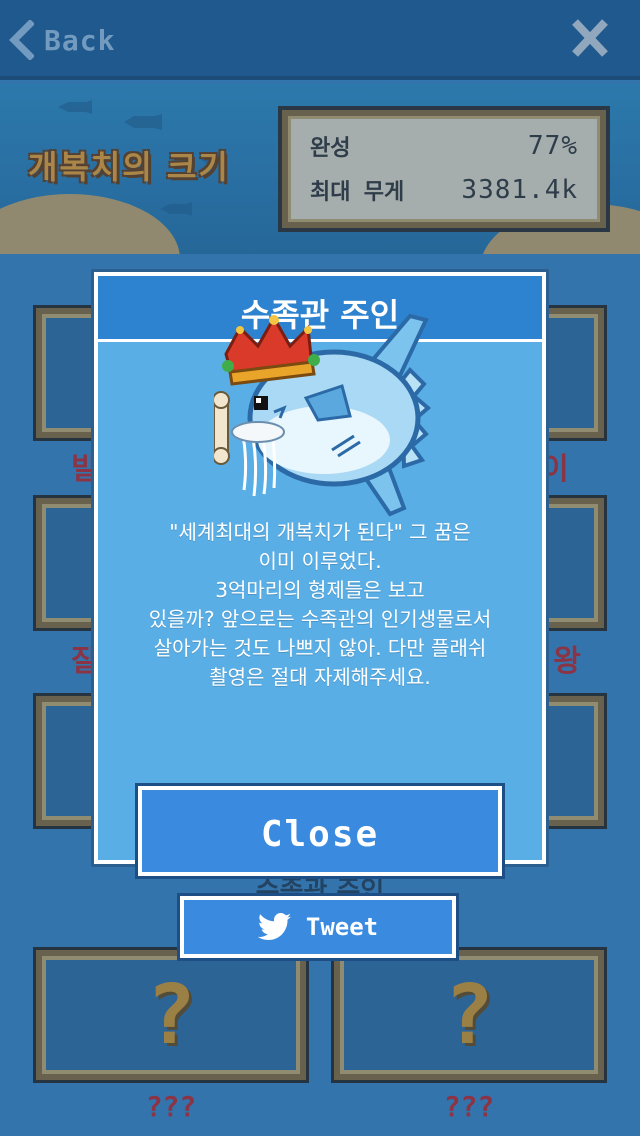 The width and height of the screenshot is (640, 1136). Describe the element at coordinates (323, 415) in the screenshot. I see `crowned-sunfish-icon` at that location.